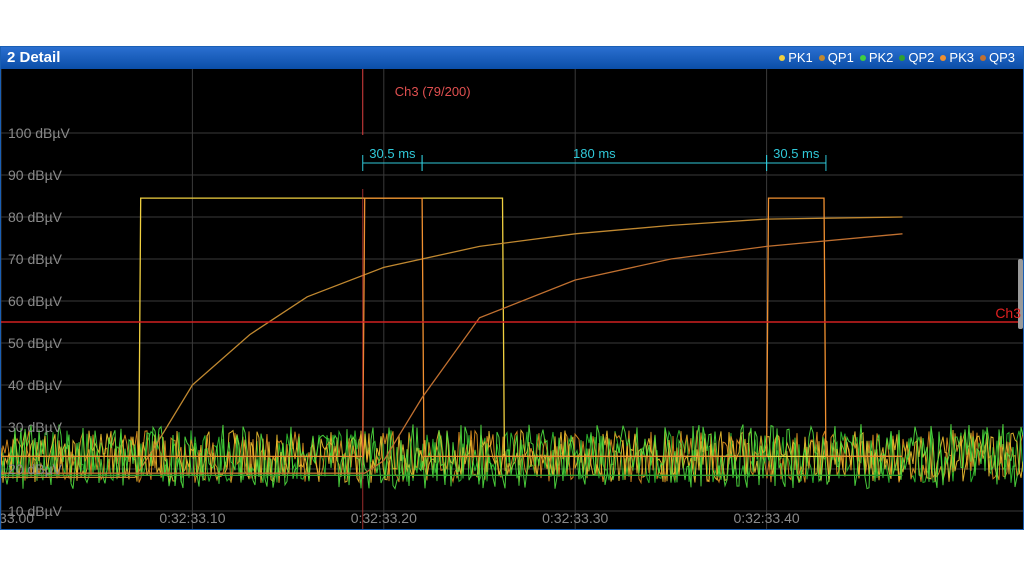 The height and width of the screenshot is (576, 1024). Describe the element at coordinates (35, 385) in the screenshot. I see `y-tick-label: 40 dBµV` at that location.